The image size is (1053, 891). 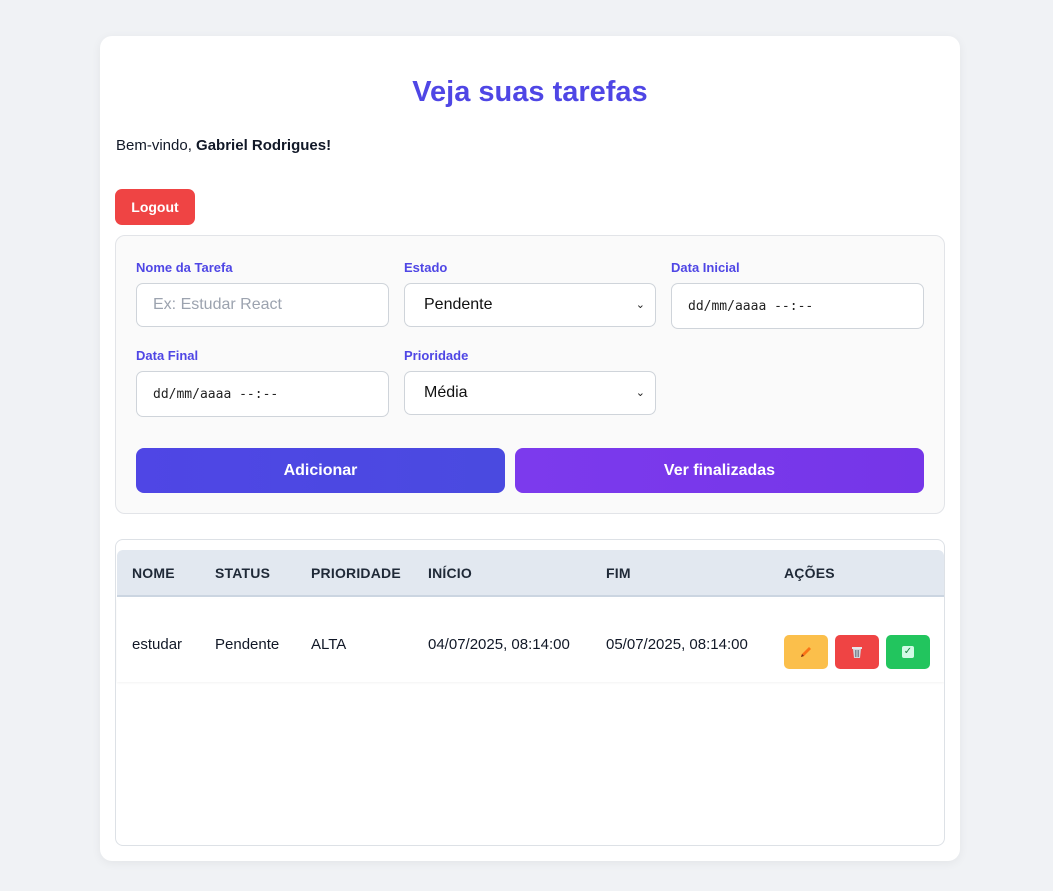 I want to click on col-nome: NOME, so click(x=153, y=573).